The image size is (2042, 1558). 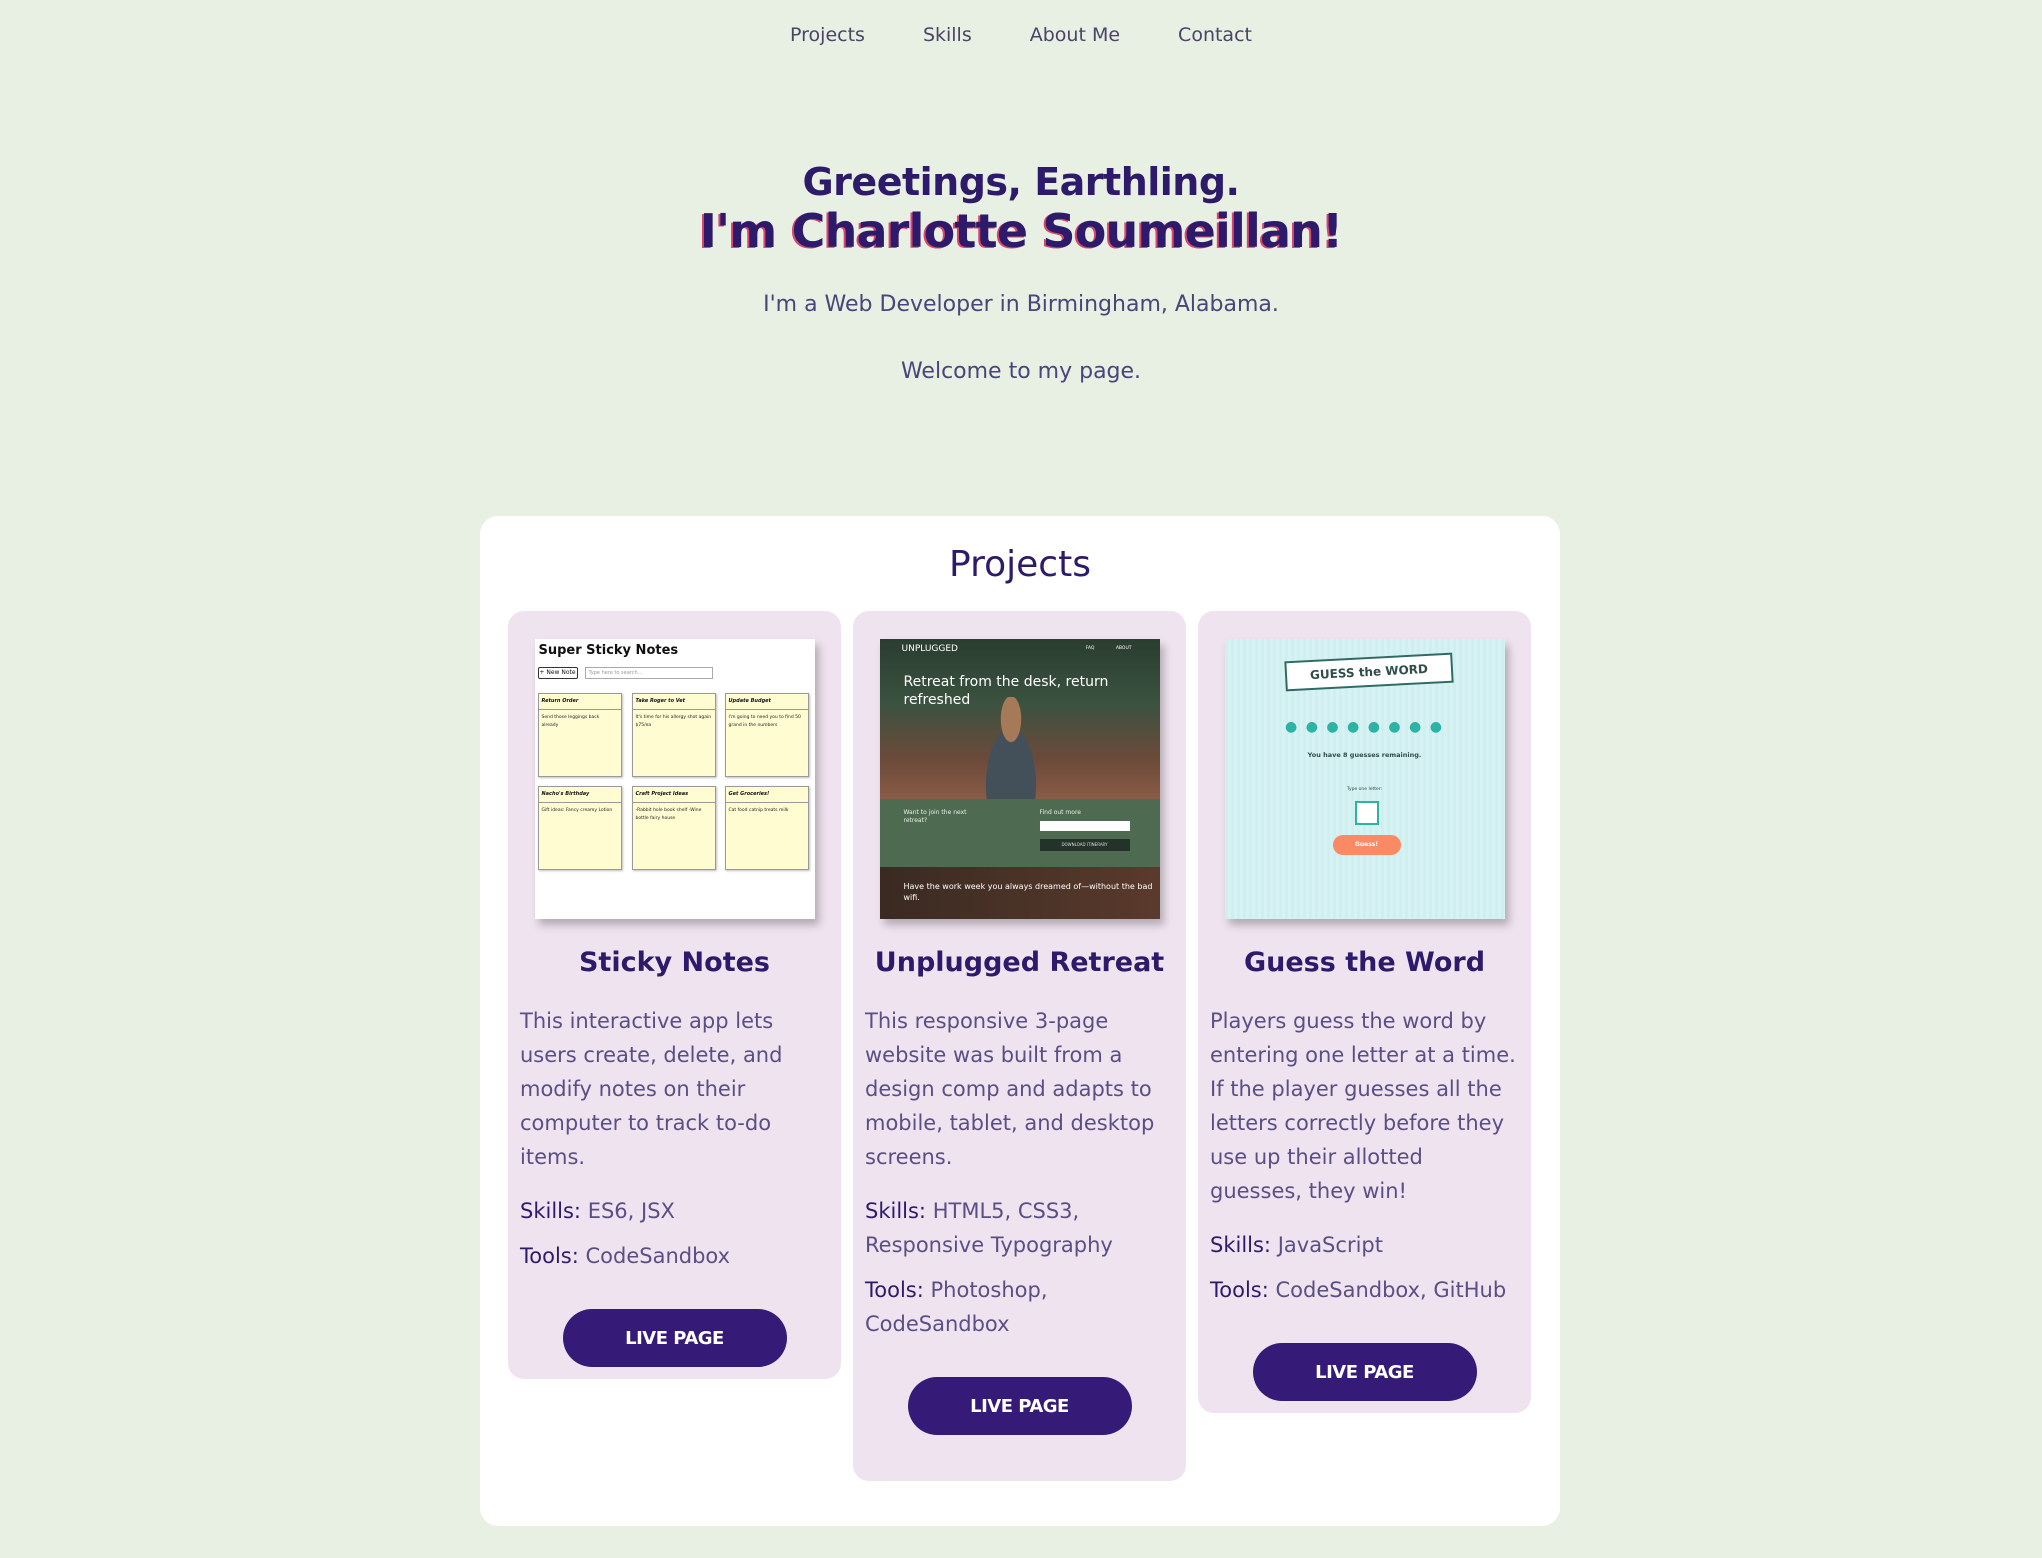 What do you see at coordinates (673, 702) in the screenshot?
I see `note-title: Take Roger to Vet` at bounding box center [673, 702].